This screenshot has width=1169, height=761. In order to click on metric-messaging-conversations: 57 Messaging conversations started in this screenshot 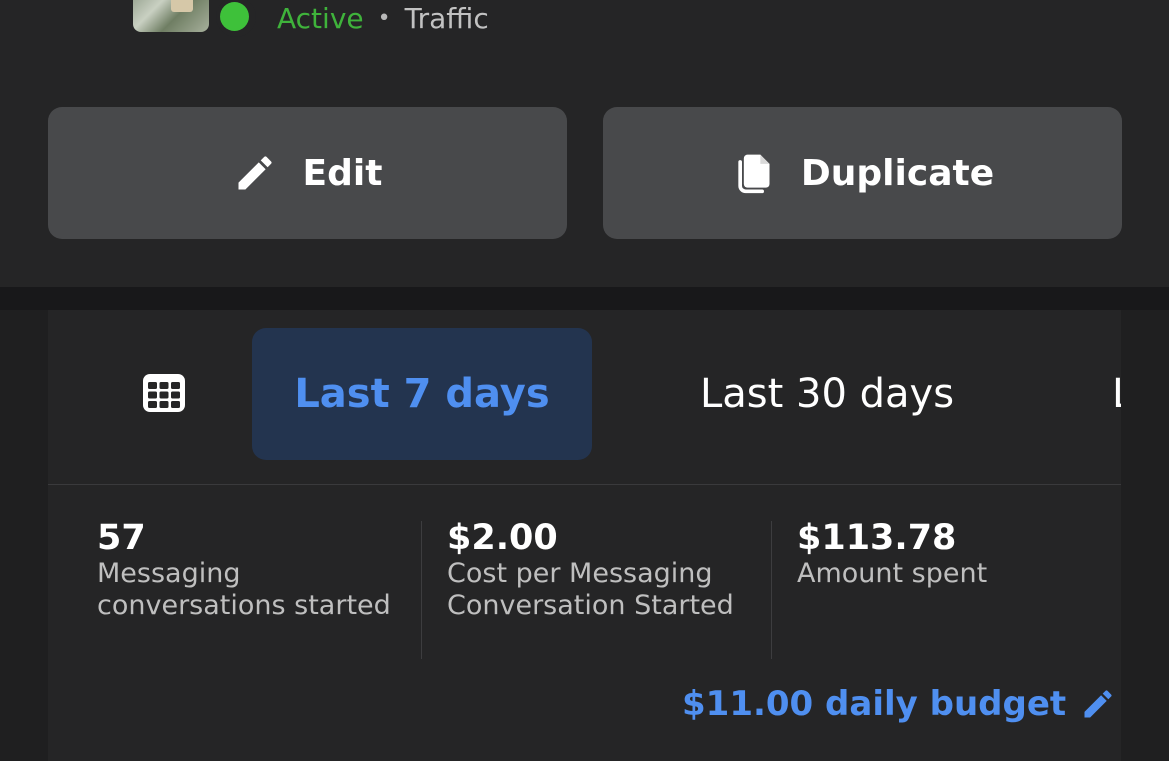, I will do `click(257, 570)`.